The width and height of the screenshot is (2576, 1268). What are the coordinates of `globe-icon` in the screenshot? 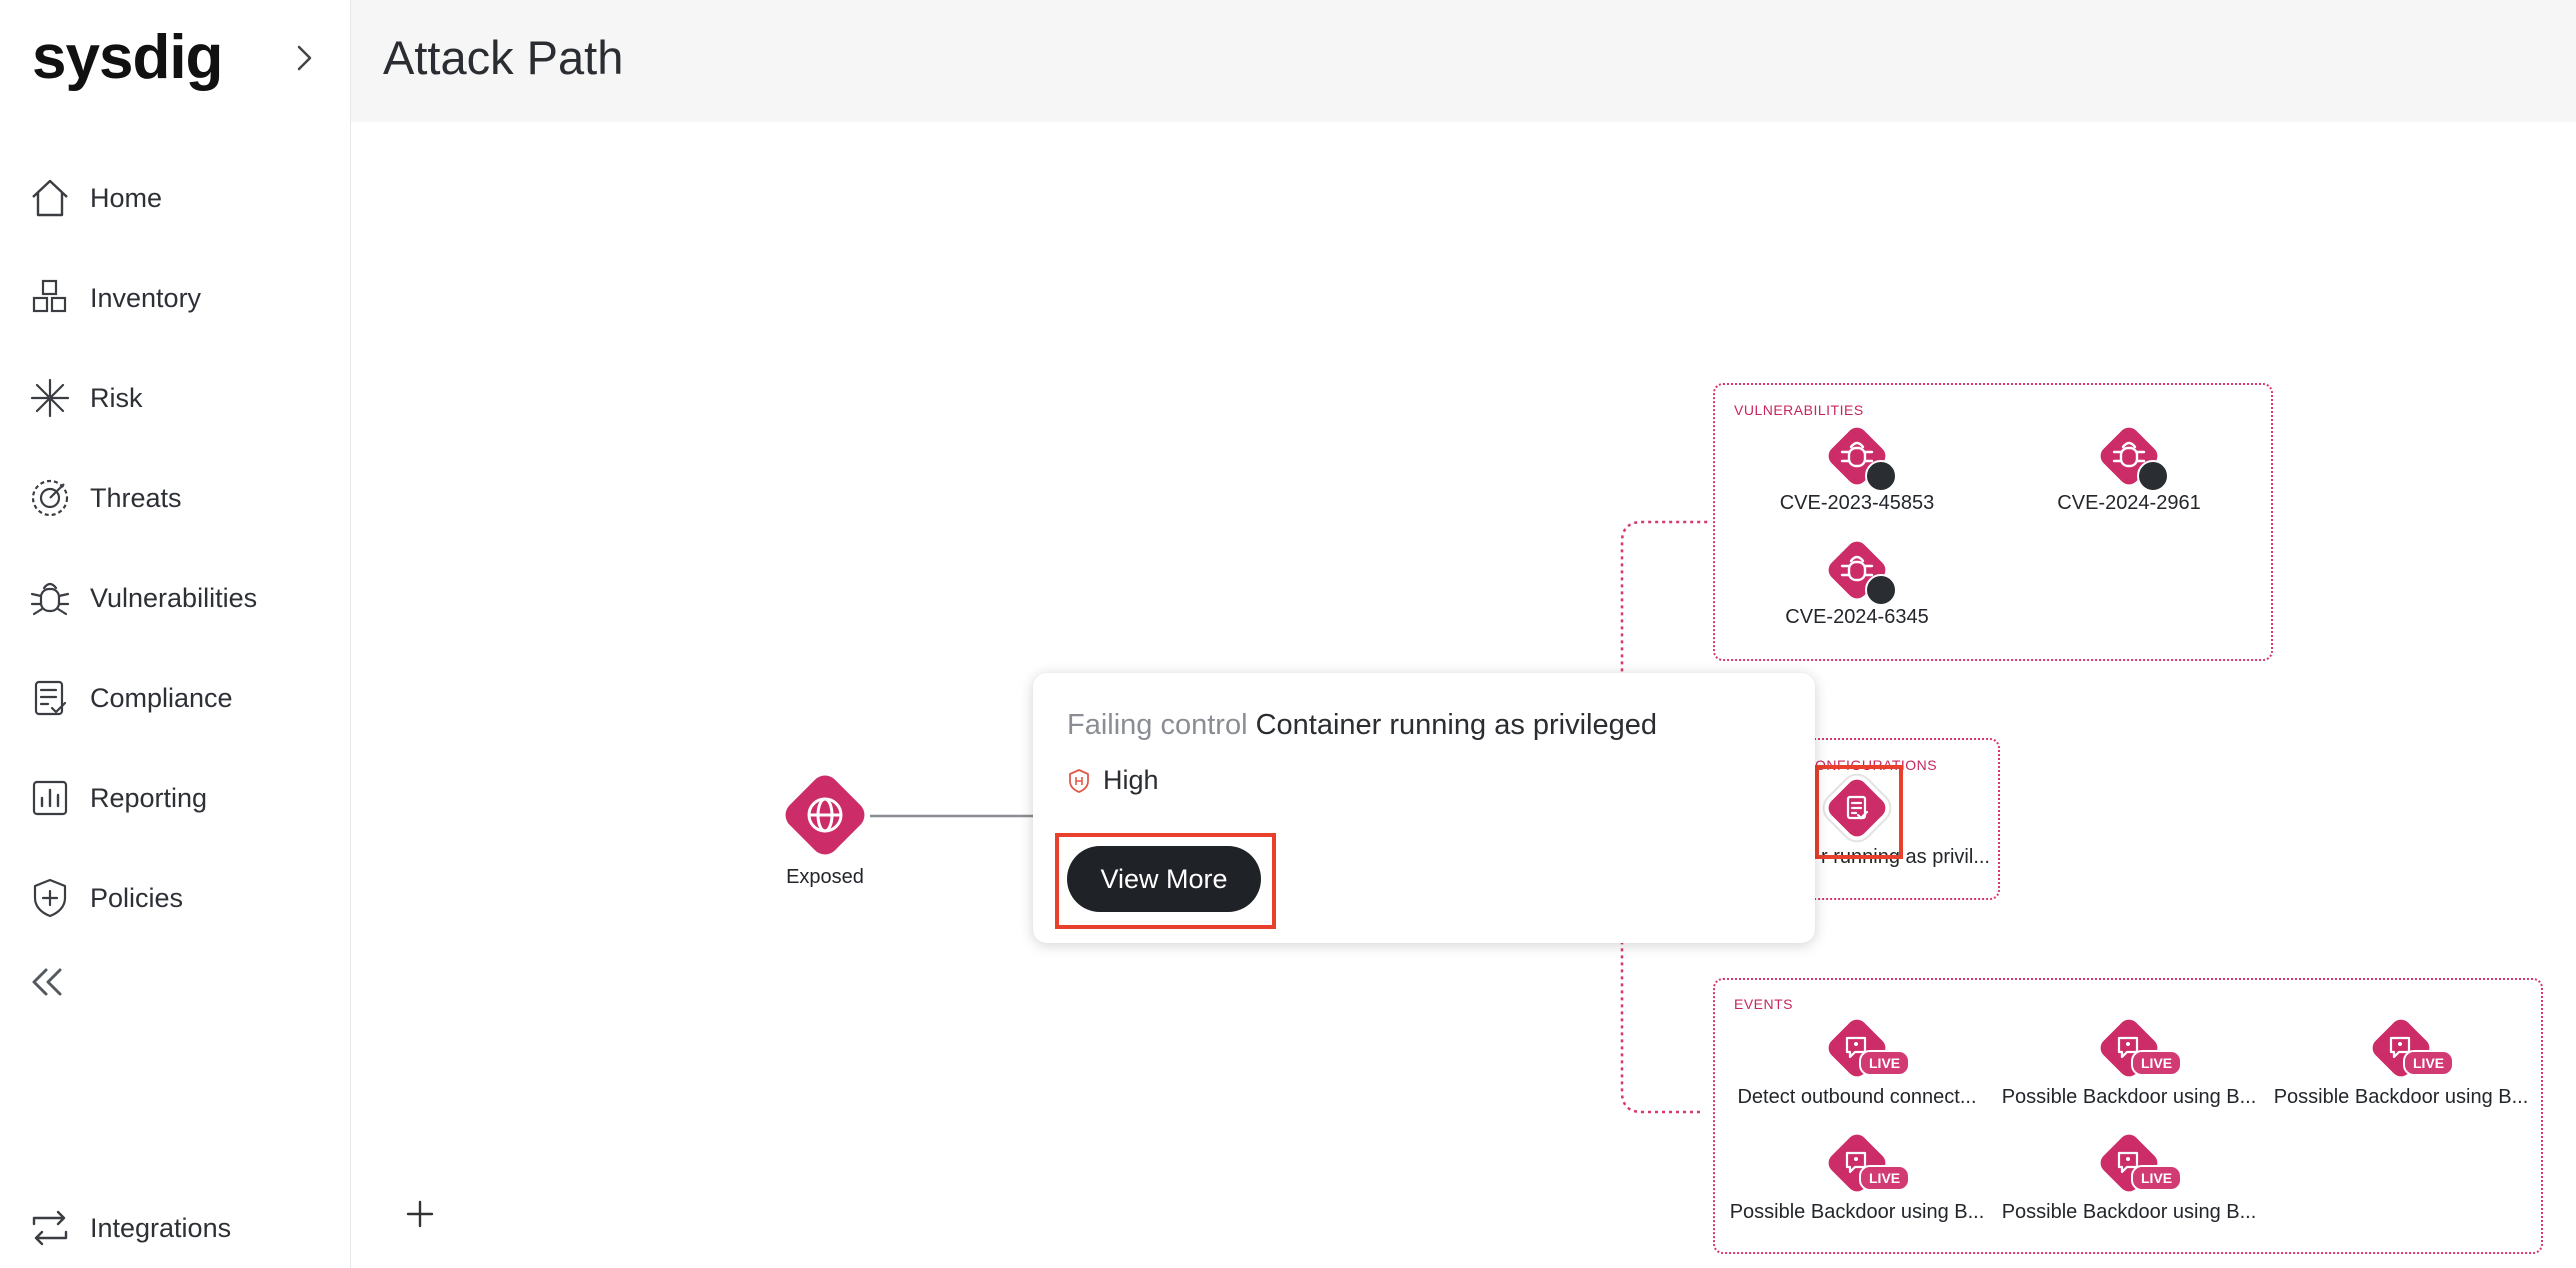 It's located at (825, 815).